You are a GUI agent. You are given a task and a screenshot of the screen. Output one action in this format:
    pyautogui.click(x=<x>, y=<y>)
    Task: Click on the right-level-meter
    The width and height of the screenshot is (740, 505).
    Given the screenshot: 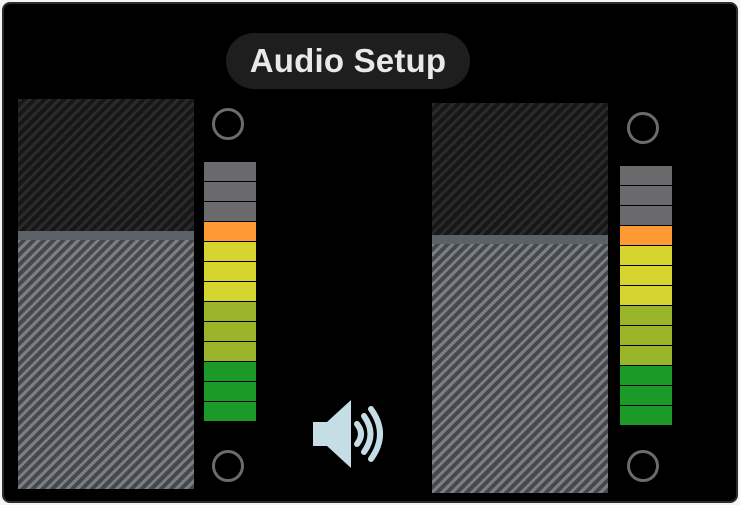 What is the action you would take?
    pyautogui.click(x=646, y=296)
    